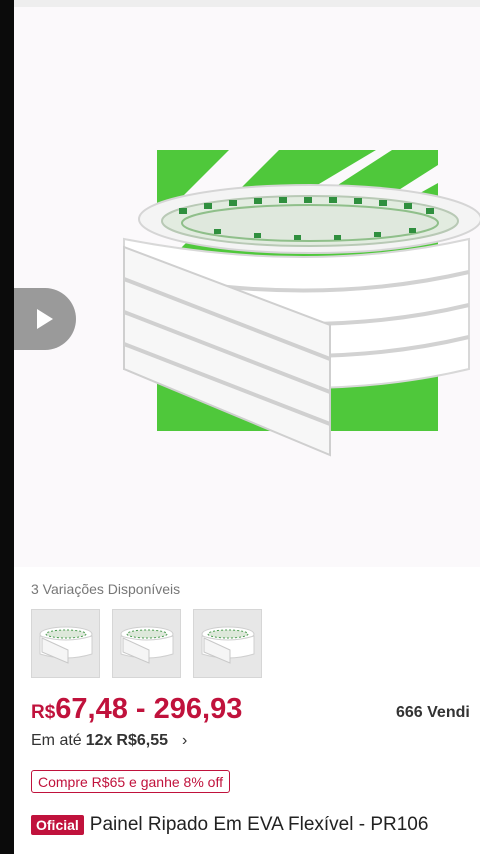  I want to click on price-currency: R$, so click(43, 712).